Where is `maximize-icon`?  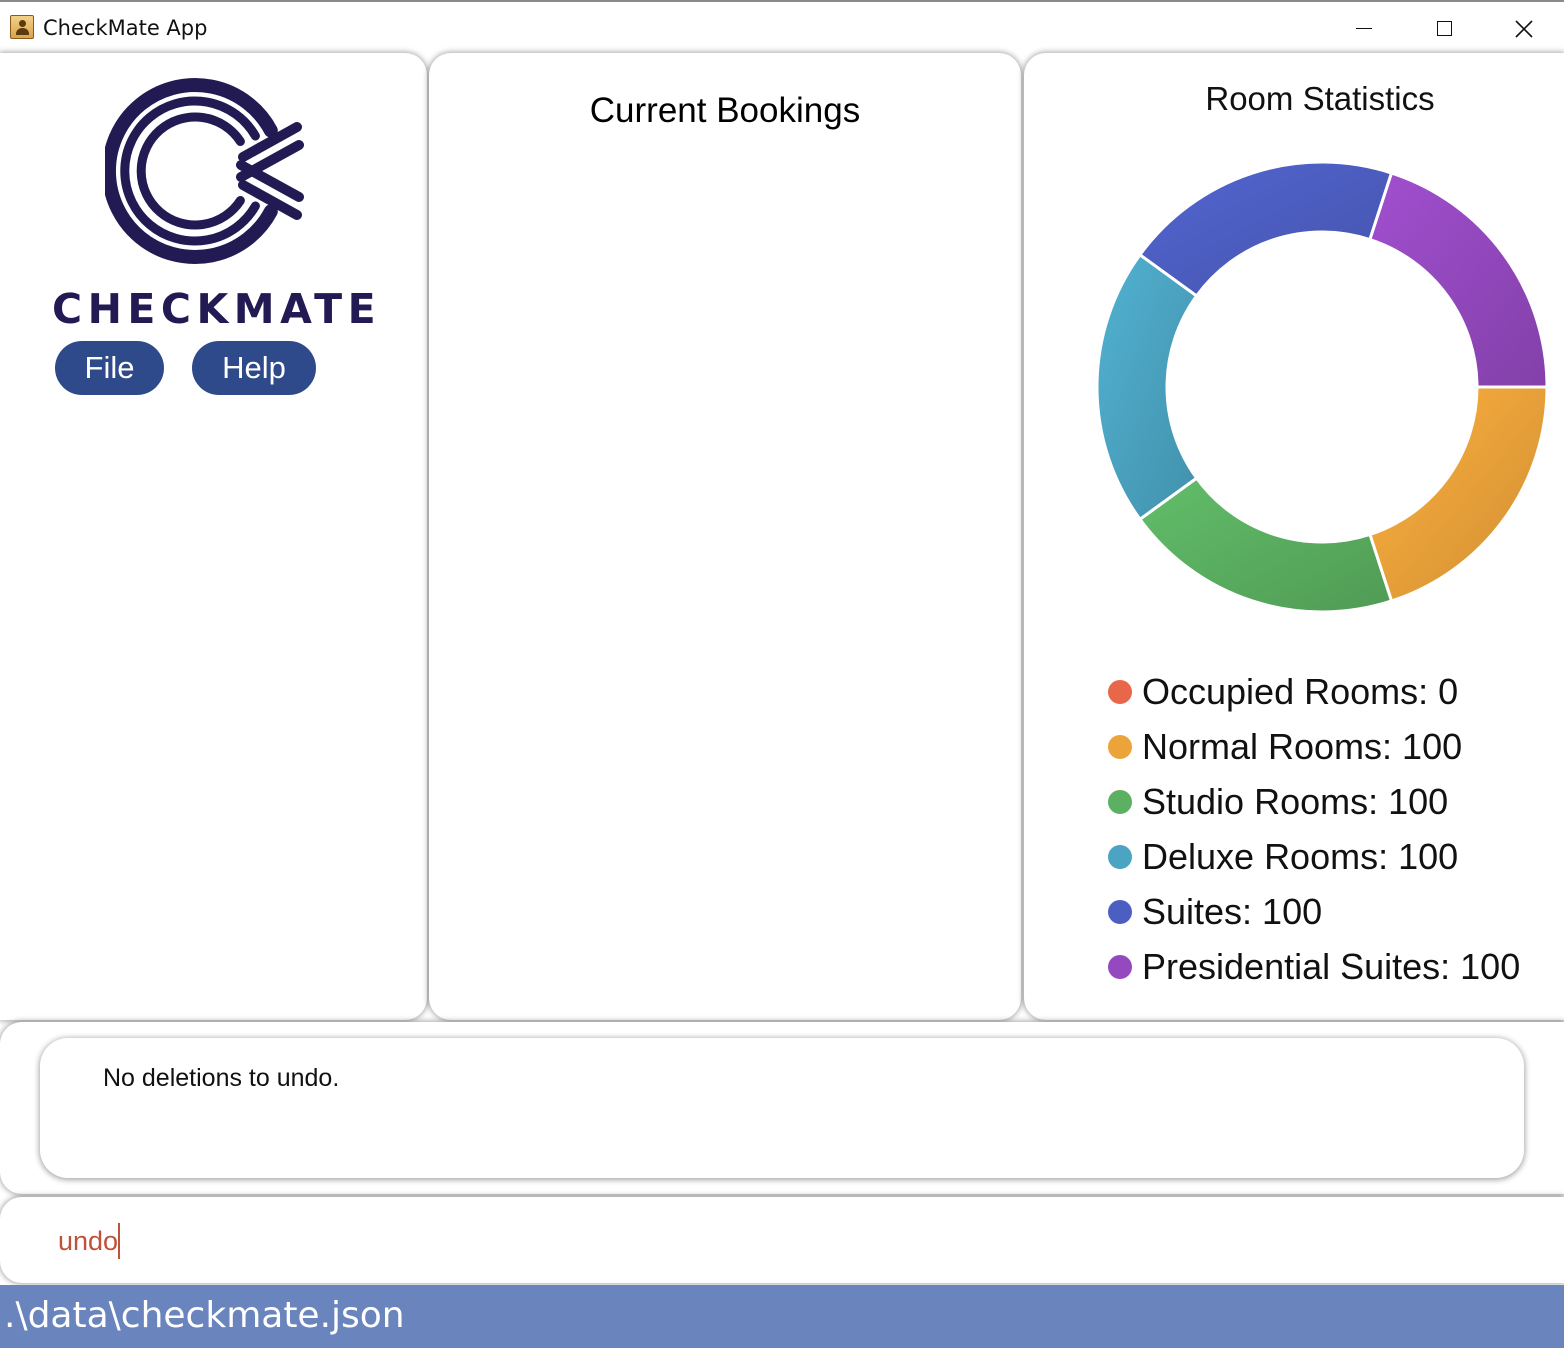 maximize-icon is located at coordinates (1444, 28).